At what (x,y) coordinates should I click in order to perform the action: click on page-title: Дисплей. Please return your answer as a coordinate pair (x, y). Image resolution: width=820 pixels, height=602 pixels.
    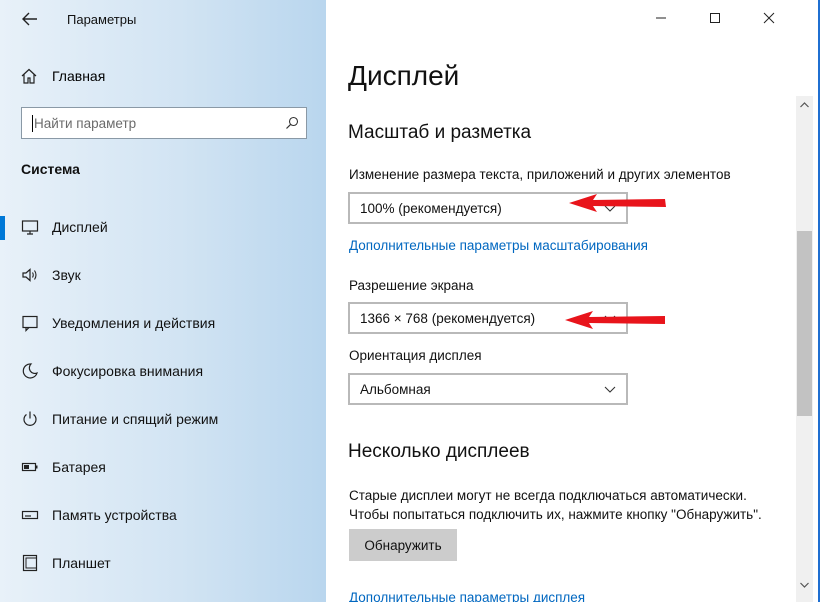
    Looking at the image, I should click on (404, 75).